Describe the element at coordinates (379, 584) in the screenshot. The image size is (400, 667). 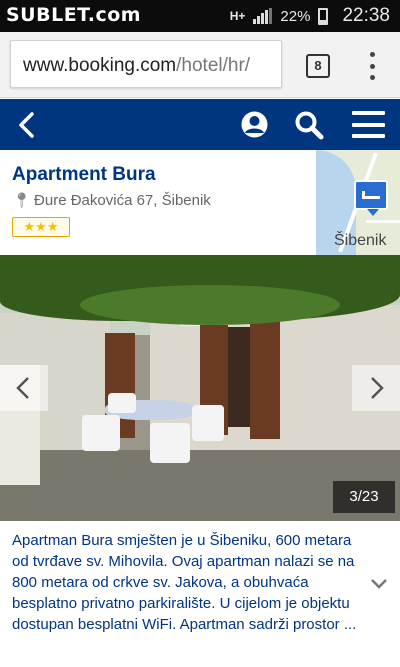
I see `chevron-down-icon` at that location.